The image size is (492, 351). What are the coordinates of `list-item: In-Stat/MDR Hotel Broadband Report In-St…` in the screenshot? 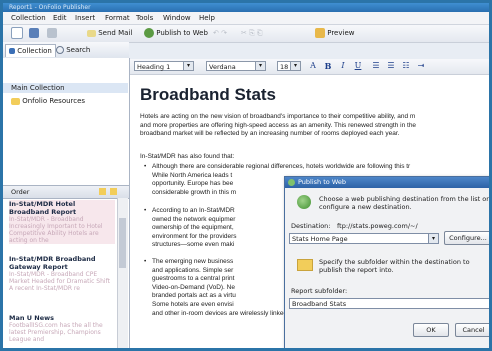 It's located at (62, 222).